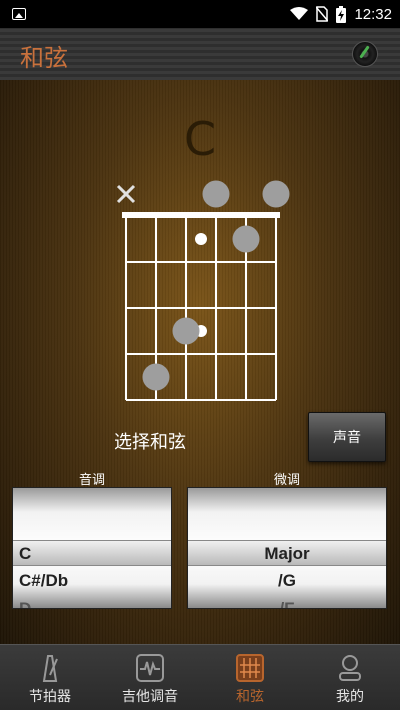  Describe the element at coordinates (92, 553) in the screenshot. I see `key-picker-item: C` at that location.